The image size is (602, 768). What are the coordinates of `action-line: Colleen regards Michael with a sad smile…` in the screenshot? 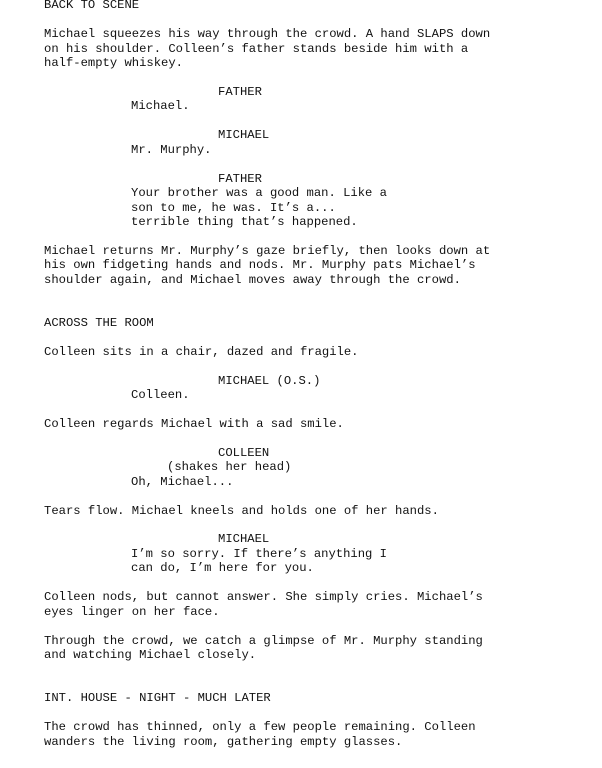 It's located at (194, 424).